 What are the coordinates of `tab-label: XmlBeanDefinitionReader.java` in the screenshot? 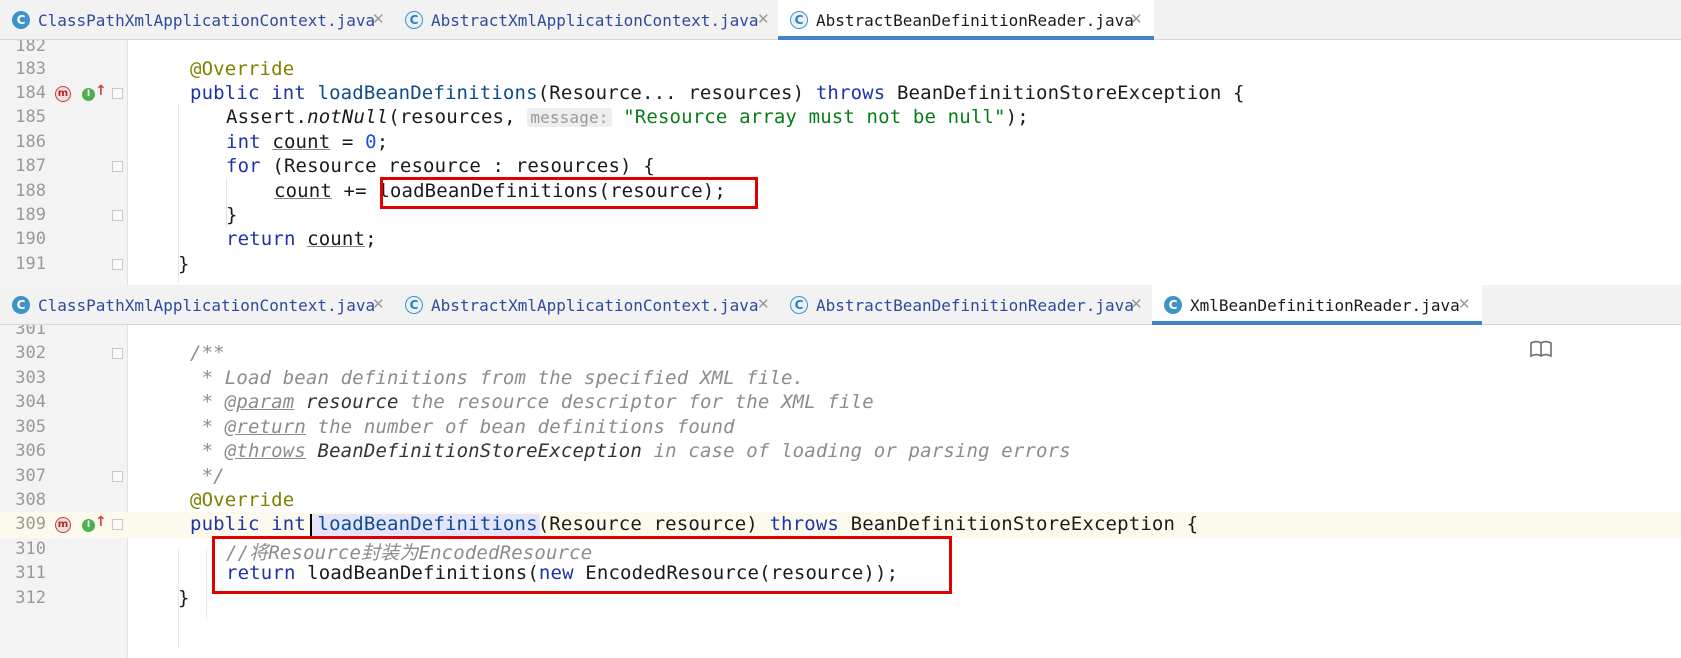 It's located at (1325, 305).